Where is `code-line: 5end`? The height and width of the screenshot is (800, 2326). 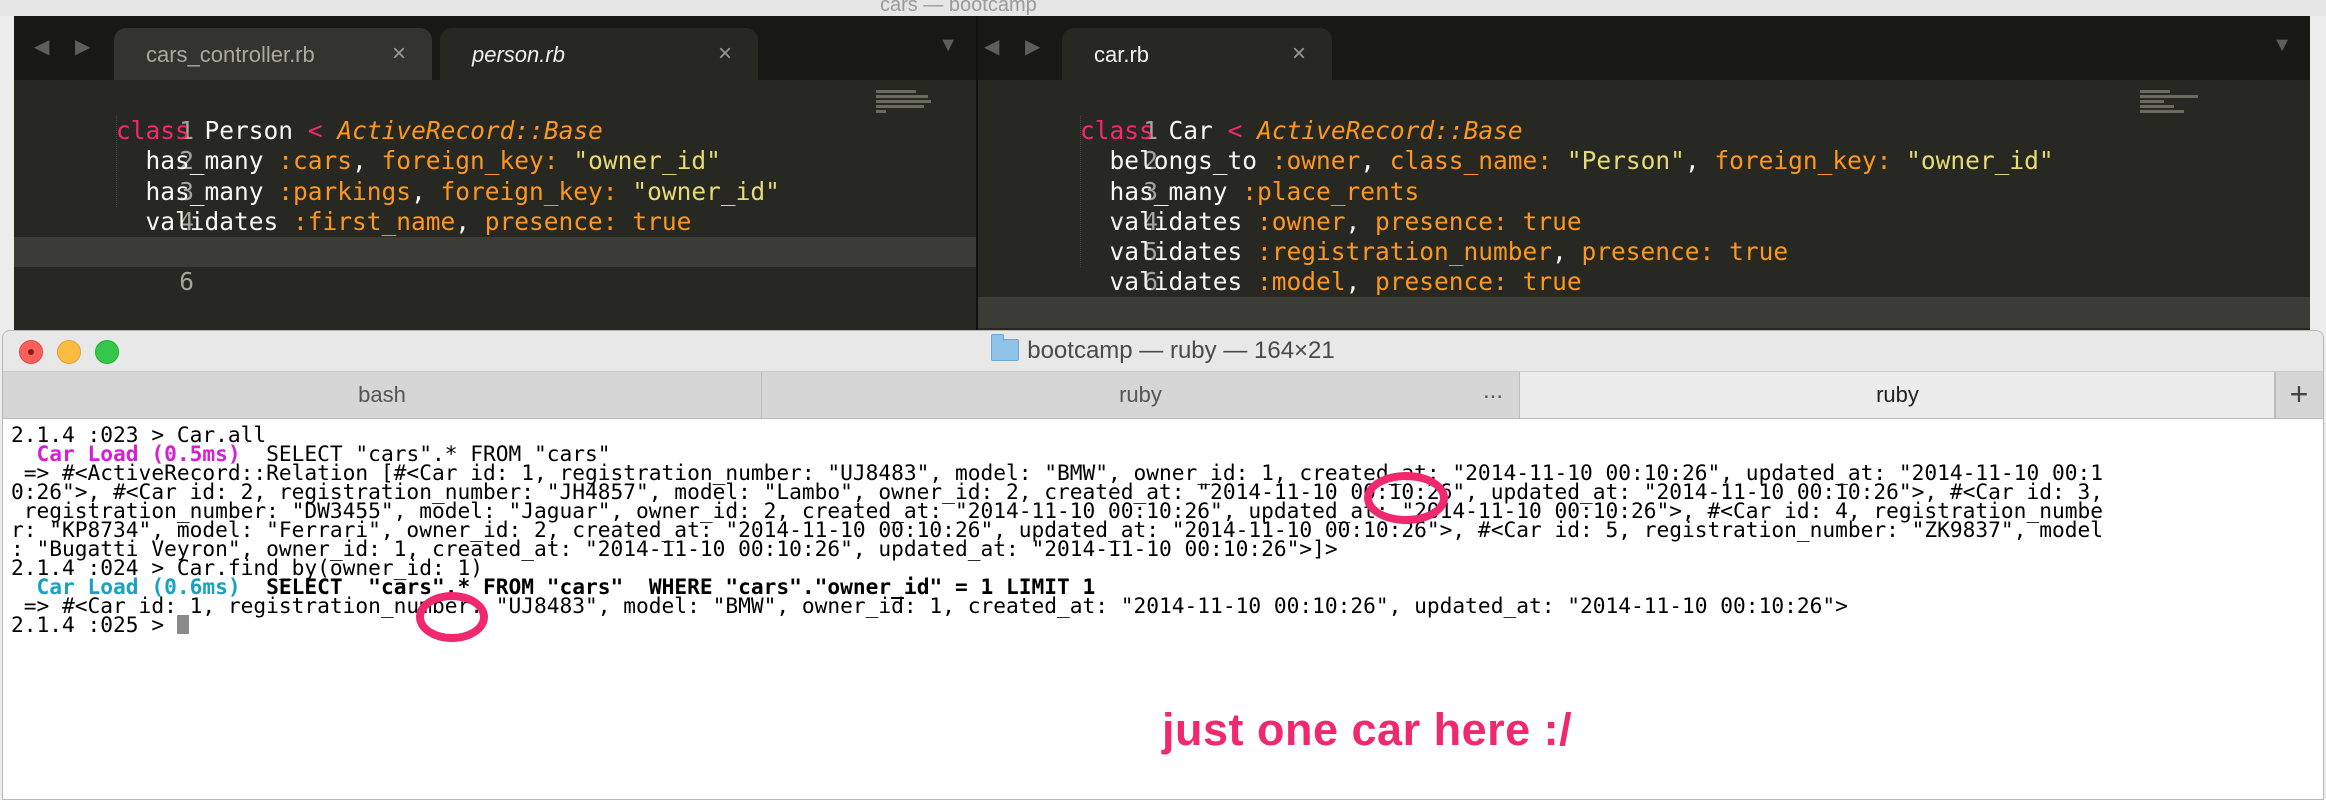 code-line: 5end is located at coordinates (495, 236).